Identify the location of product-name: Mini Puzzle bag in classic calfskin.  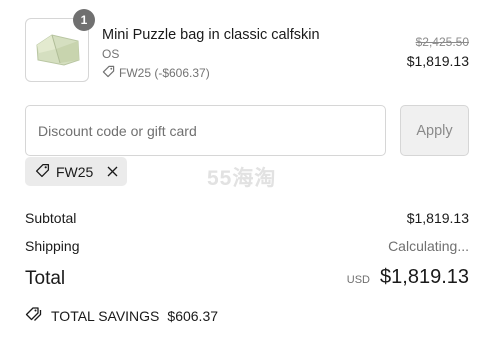
(211, 35).